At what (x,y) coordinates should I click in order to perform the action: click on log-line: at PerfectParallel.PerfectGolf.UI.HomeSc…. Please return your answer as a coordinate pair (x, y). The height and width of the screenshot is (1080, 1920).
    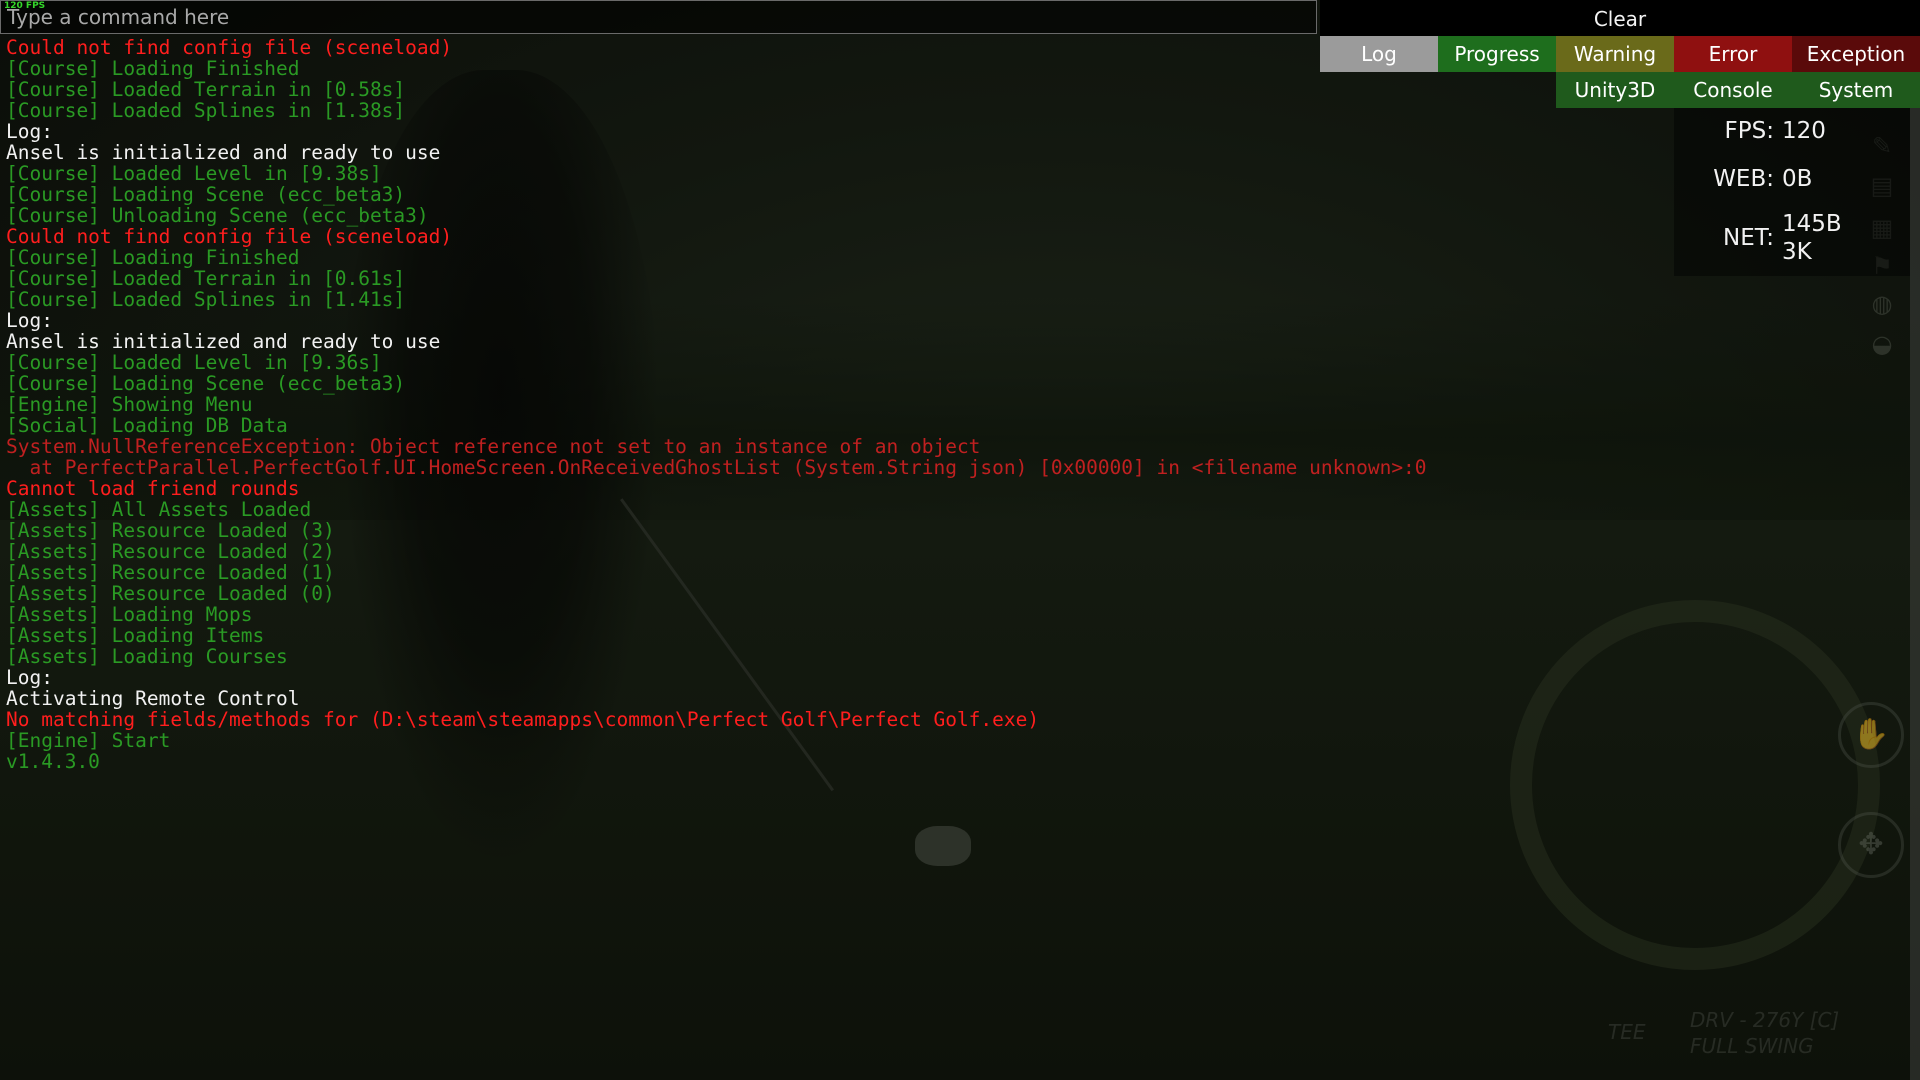
    Looking at the image, I should click on (716, 467).